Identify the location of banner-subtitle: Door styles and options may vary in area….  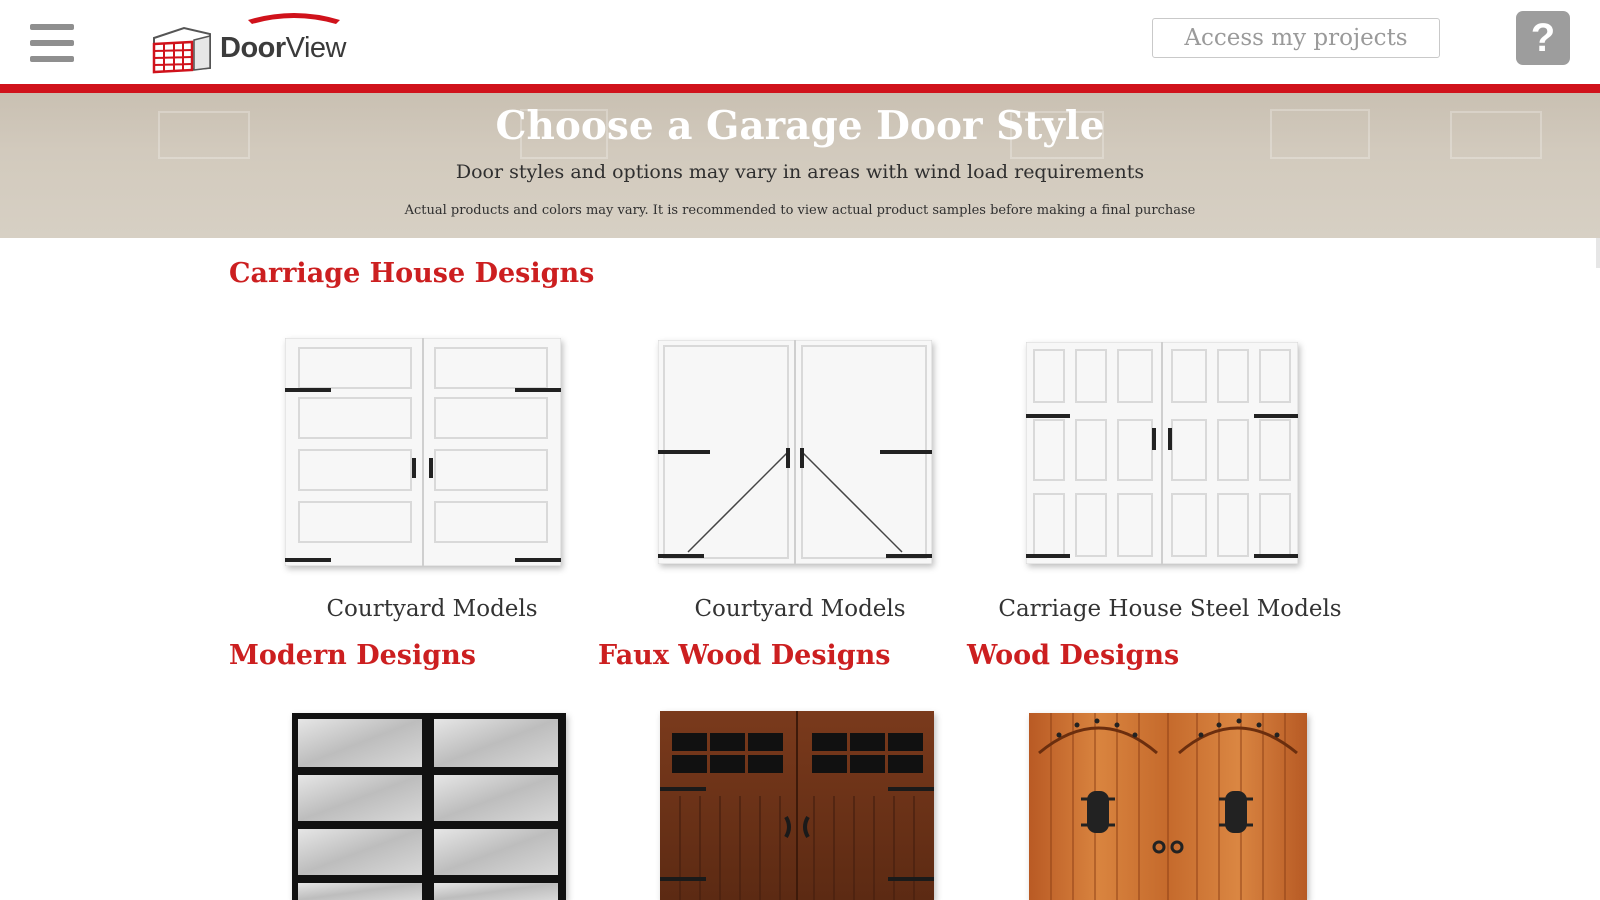
(800, 172).